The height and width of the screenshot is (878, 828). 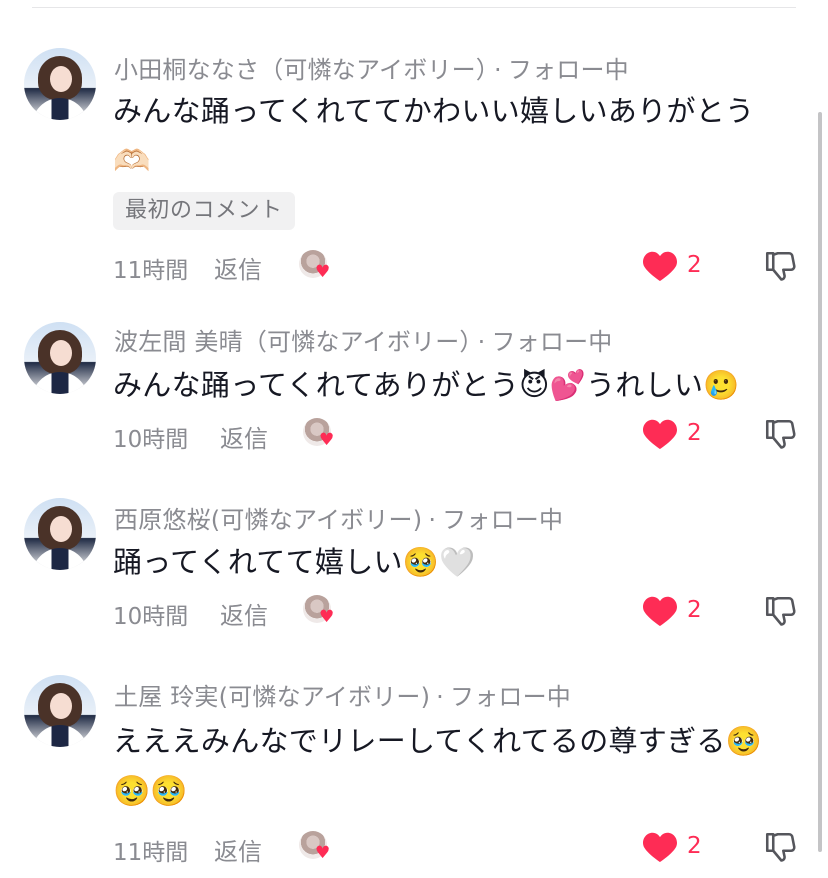 I want to click on first-comment-badge: 最初のコメント, so click(x=204, y=211).